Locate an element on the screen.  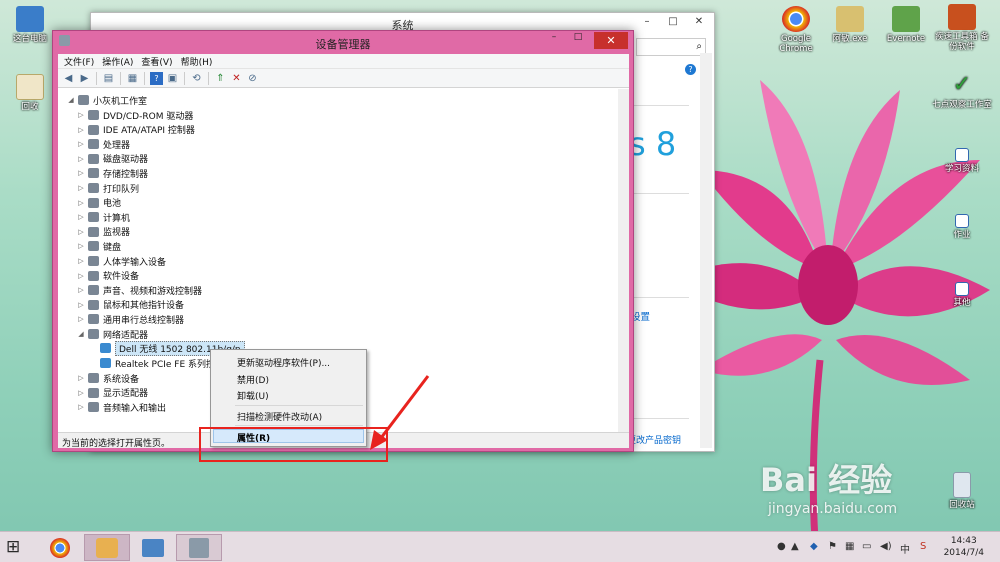
tree-category: ▷ 人体学输入设备 is located at coordinates (121, 261).